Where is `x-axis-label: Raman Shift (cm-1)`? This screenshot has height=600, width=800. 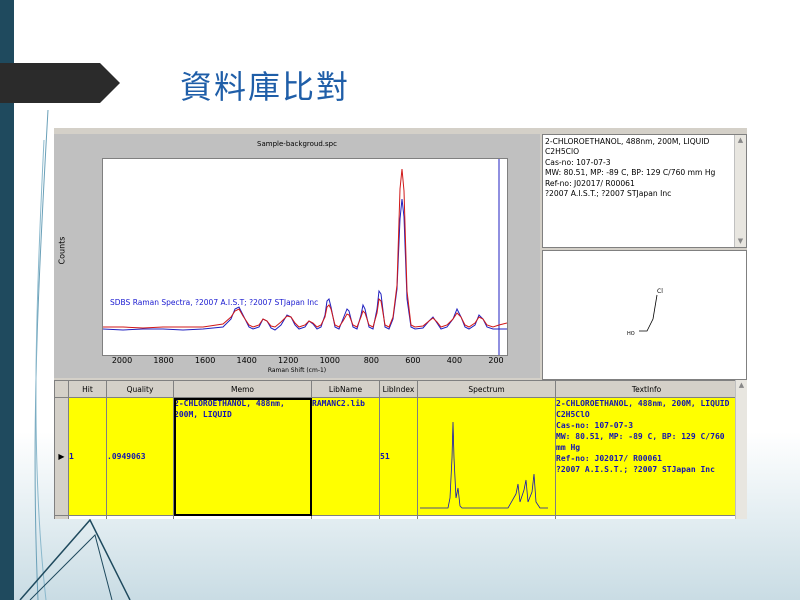
x-axis-label: Raman Shift (cm-1) is located at coordinates (297, 370).